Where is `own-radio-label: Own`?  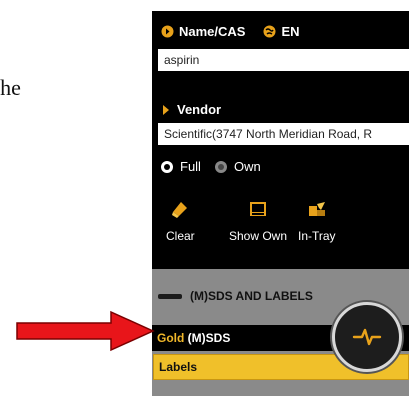 own-radio-label: Own is located at coordinates (247, 166).